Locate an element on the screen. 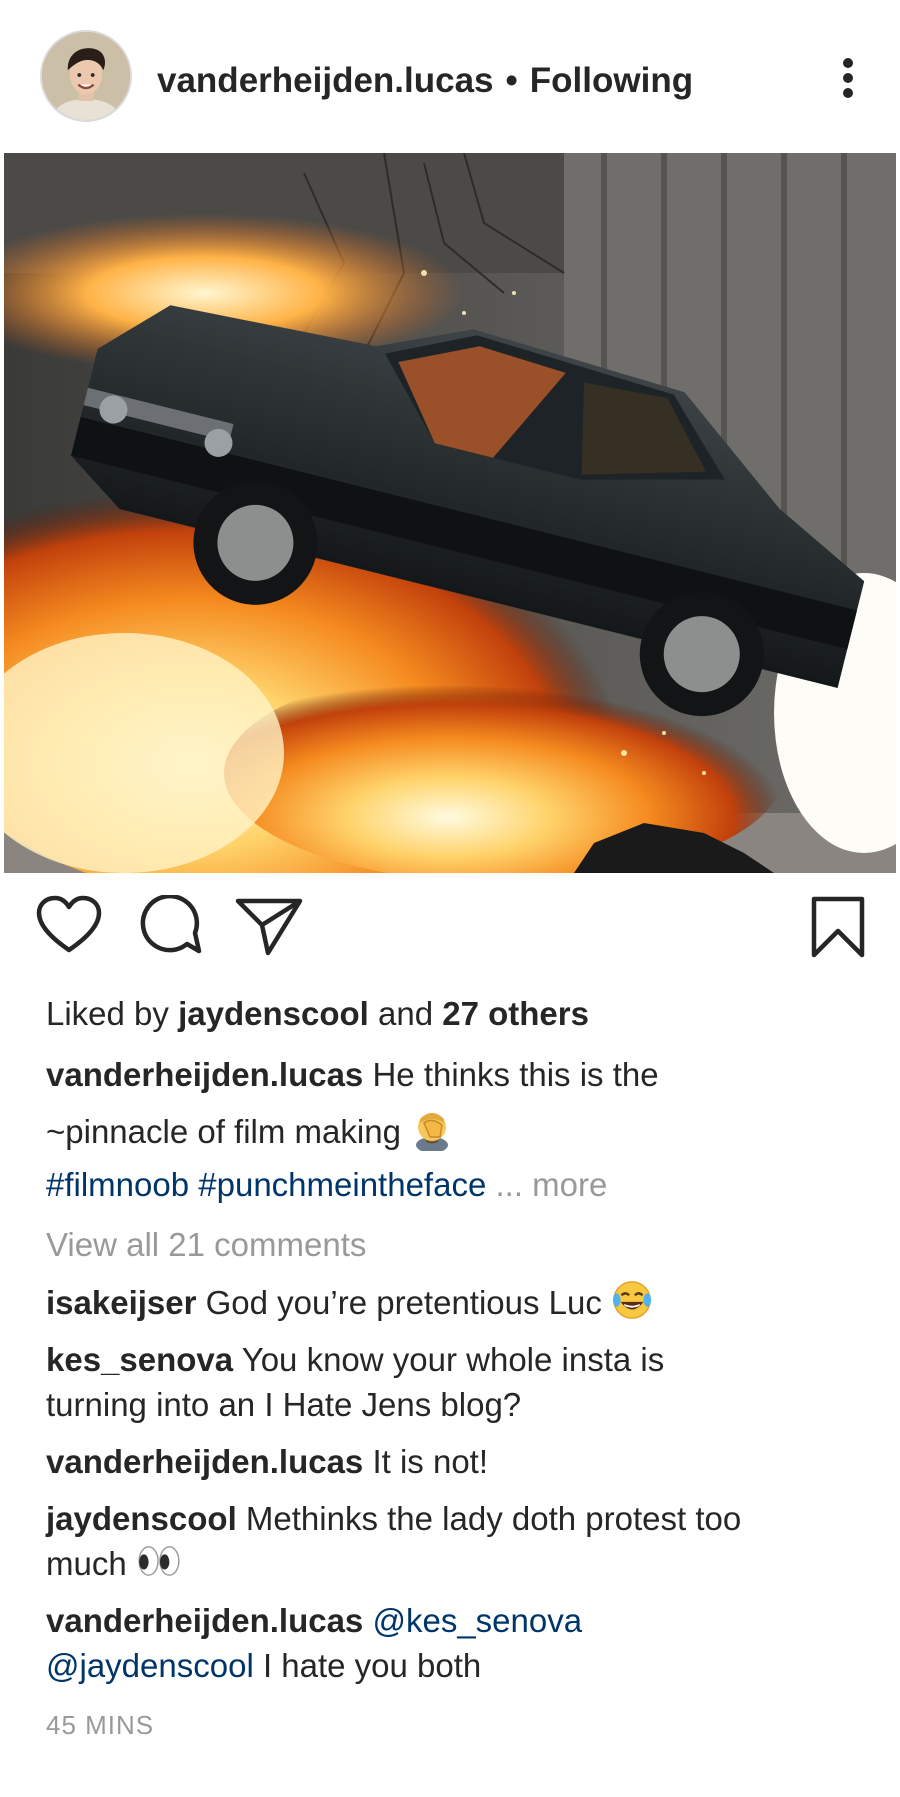 The image size is (900, 1797). following-status: Following is located at coordinates (611, 81).